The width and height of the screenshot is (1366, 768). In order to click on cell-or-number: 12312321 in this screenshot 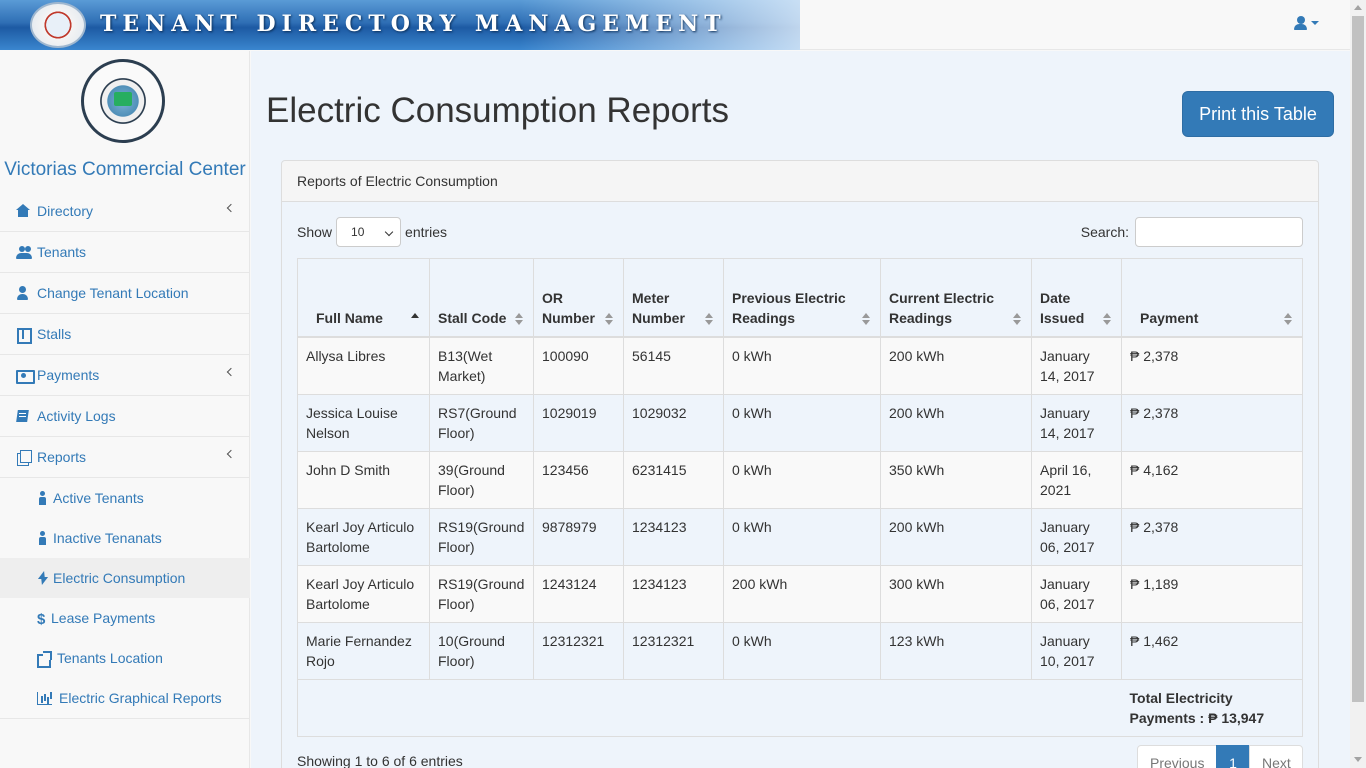, I will do `click(578, 650)`.